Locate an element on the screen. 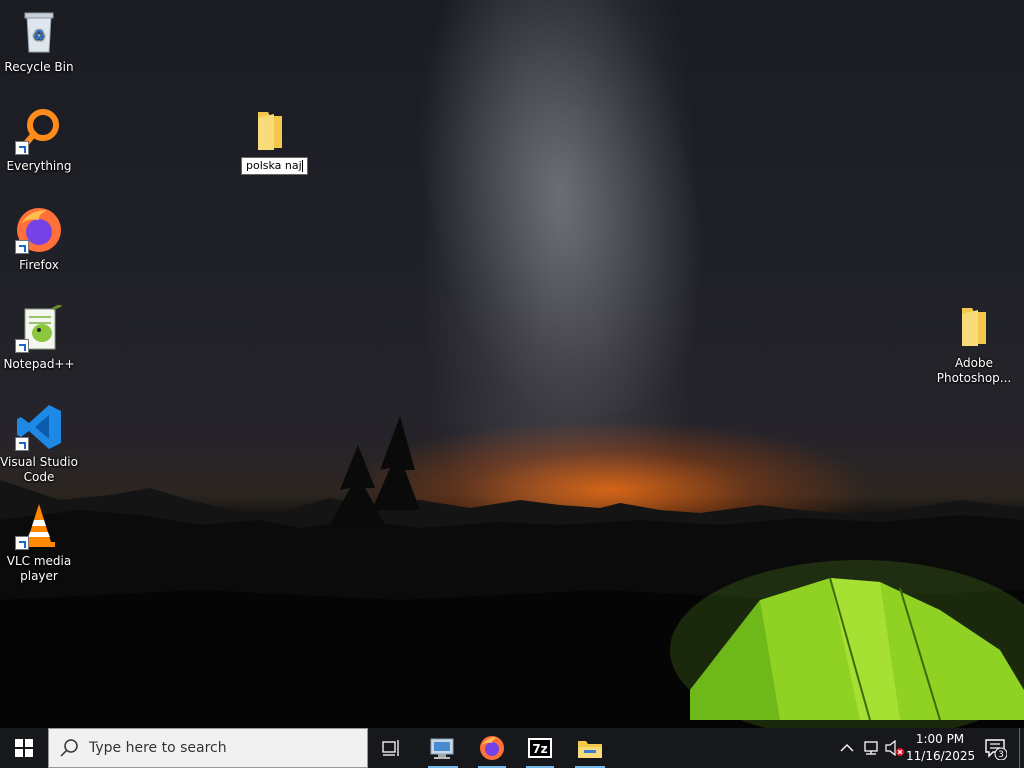 This screenshot has width=1024, height=768. control-panel-icon is located at coordinates (442, 748).